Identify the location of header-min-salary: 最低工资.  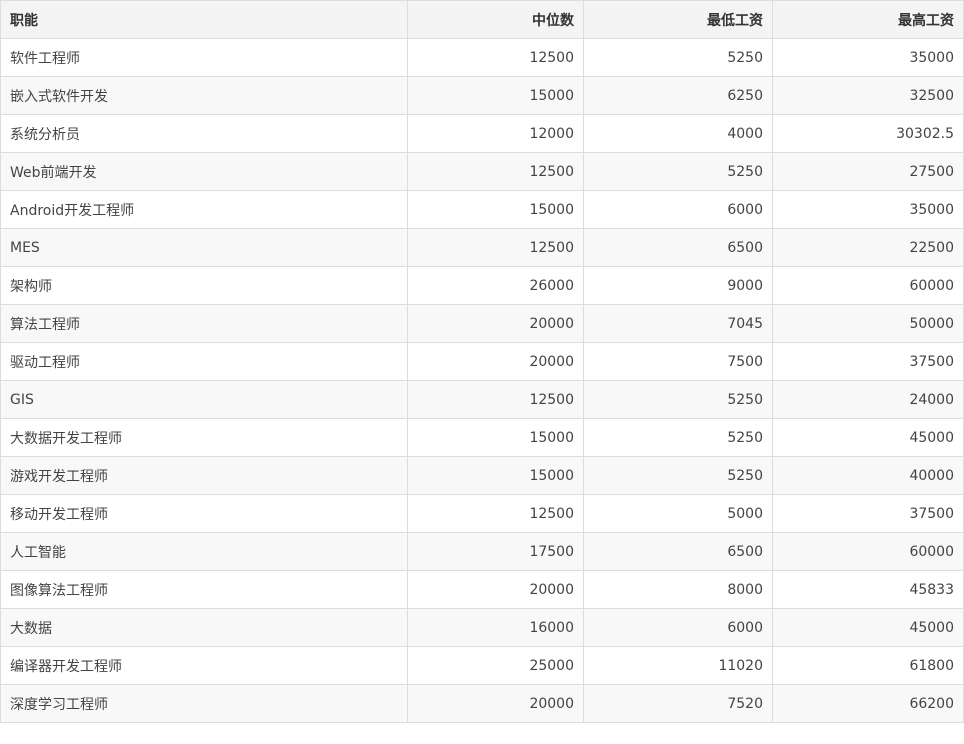
(678, 19).